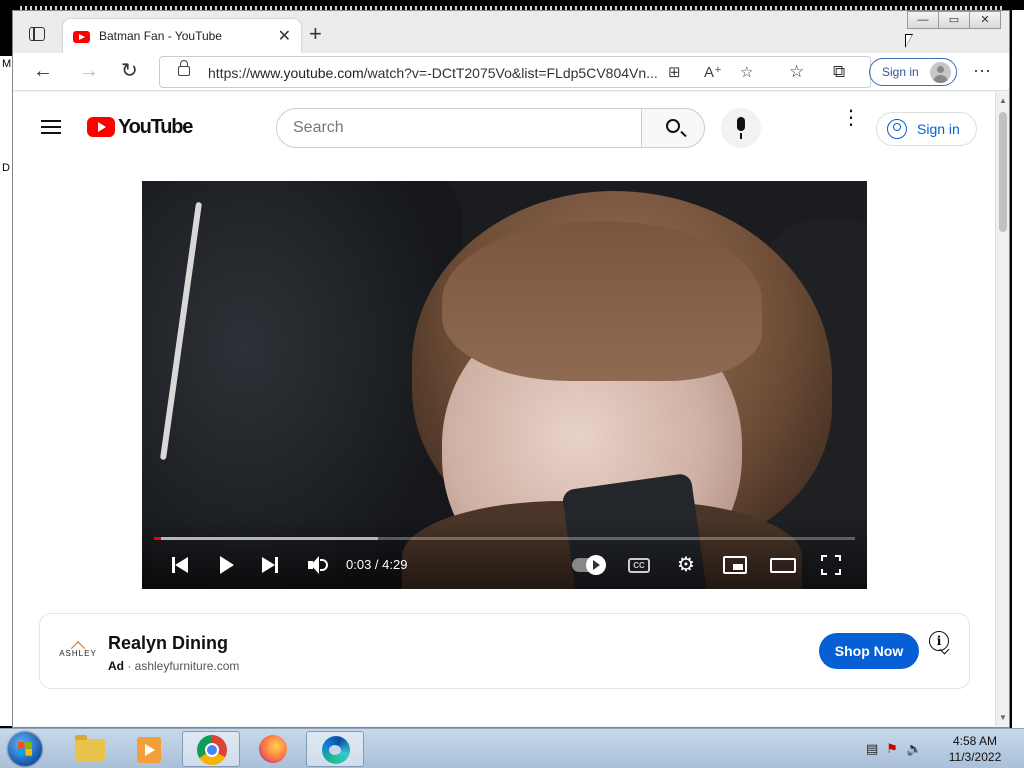  What do you see at coordinates (266, 538) in the screenshot?
I see `buffered-bar` at bounding box center [266, 538].